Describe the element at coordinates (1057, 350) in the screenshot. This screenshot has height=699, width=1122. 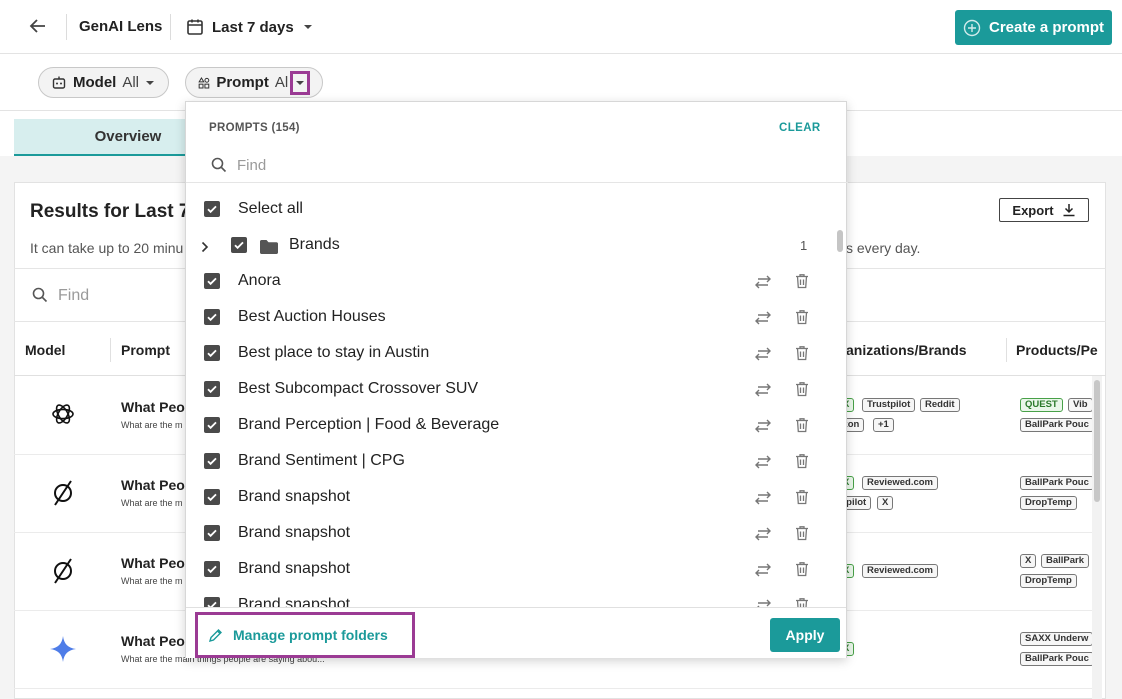
I see `column-header-products: Products/Pe` at that location.